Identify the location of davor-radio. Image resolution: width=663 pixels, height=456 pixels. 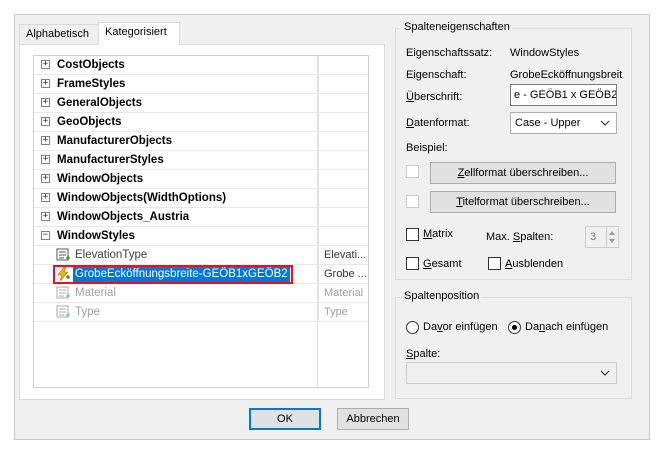
(412, 327).